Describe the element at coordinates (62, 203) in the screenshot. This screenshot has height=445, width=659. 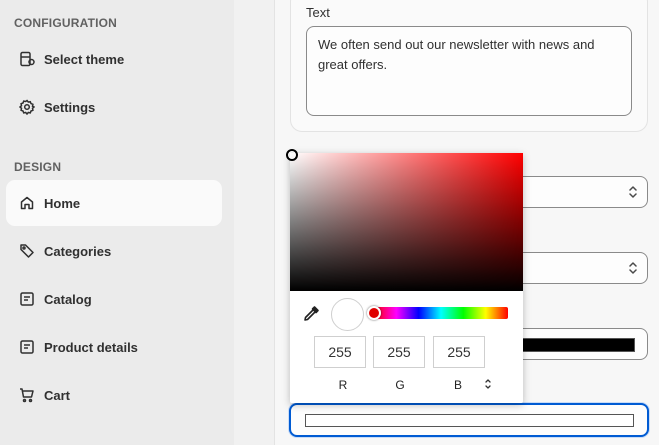
I see `sidebar-item-label: Home` at that location.